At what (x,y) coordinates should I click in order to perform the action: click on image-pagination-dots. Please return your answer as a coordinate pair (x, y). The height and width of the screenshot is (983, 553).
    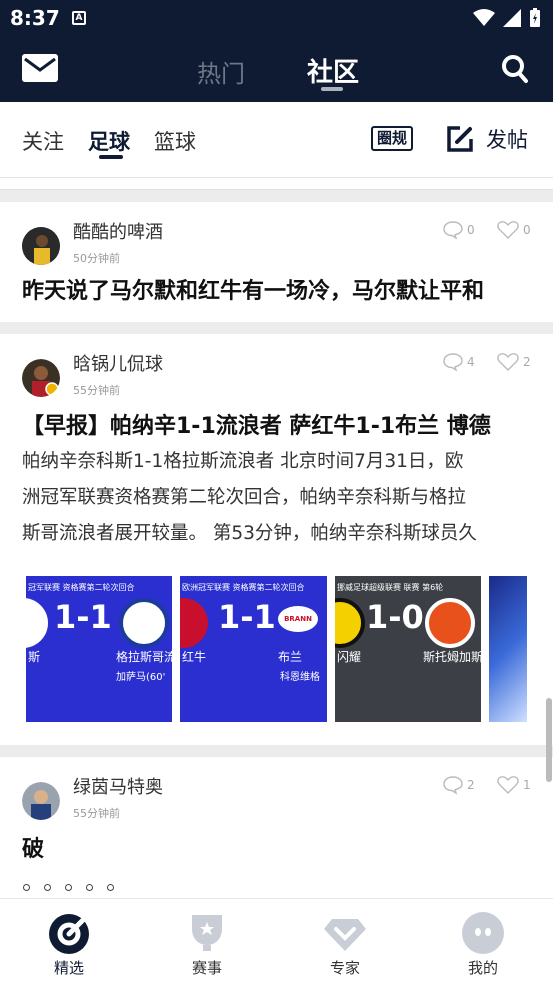
    Looking at the image, I should click on (68, 887).